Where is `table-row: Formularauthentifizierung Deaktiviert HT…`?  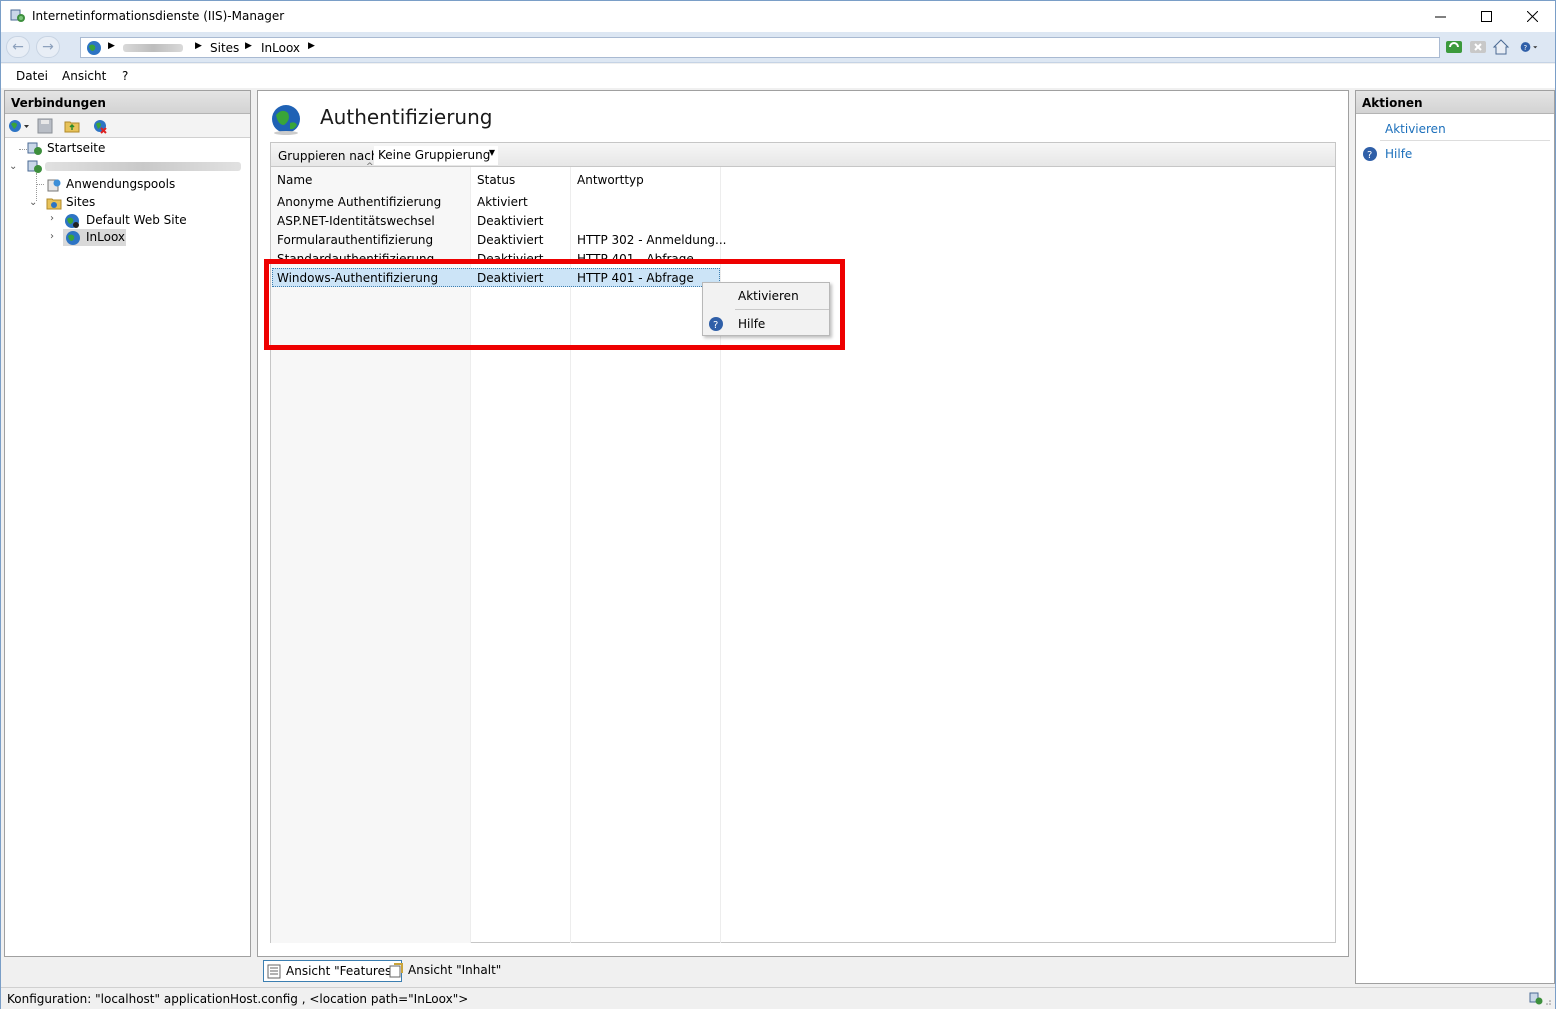
table-row: Formularauthentifizierung Deaktiviert HT… is located at coordinates (803, 239).